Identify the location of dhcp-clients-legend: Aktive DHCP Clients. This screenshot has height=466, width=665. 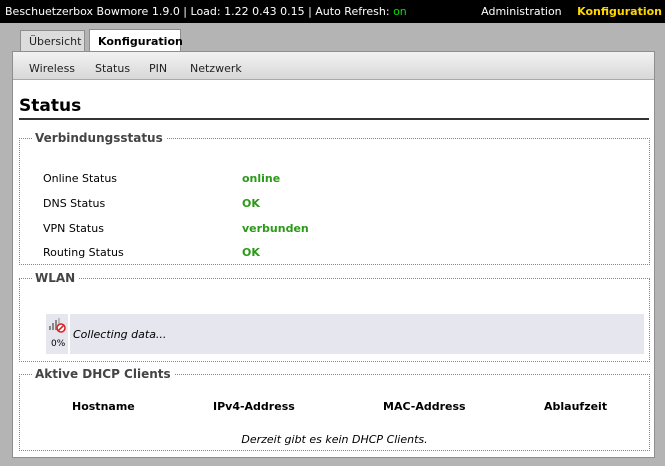
(103, 374).